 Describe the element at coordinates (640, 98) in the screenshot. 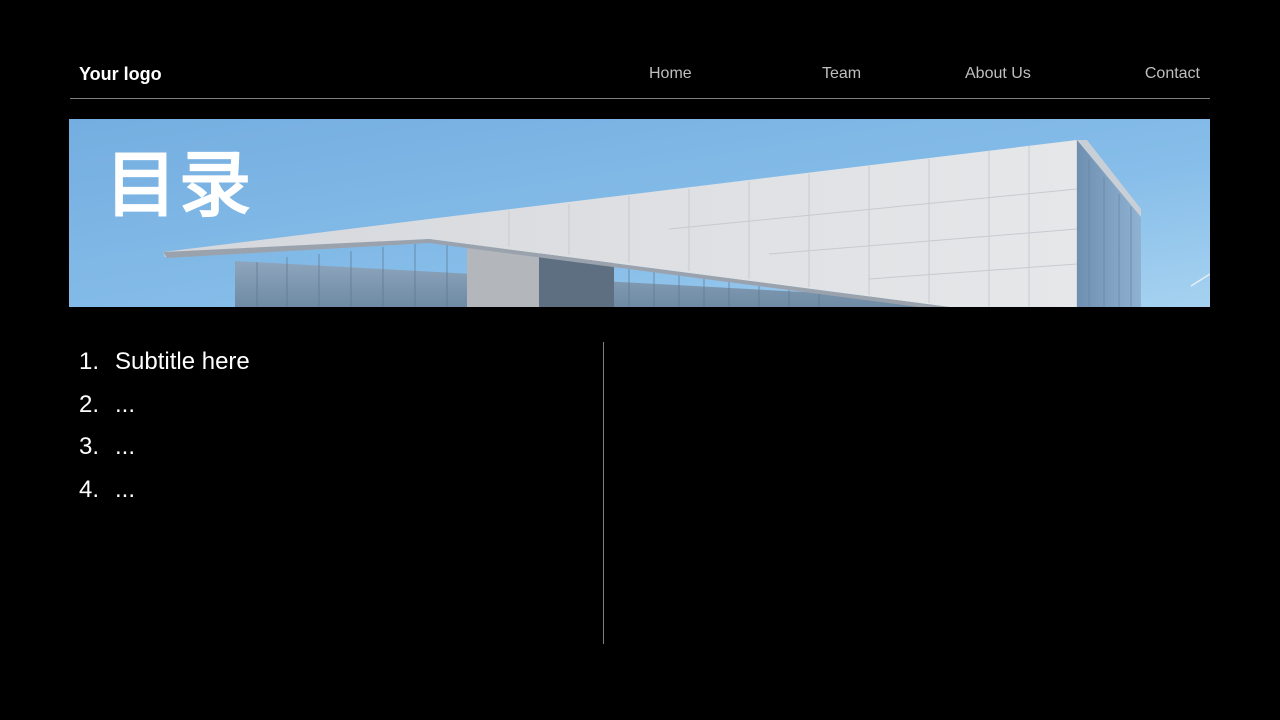

I see `header-divider` at that location.